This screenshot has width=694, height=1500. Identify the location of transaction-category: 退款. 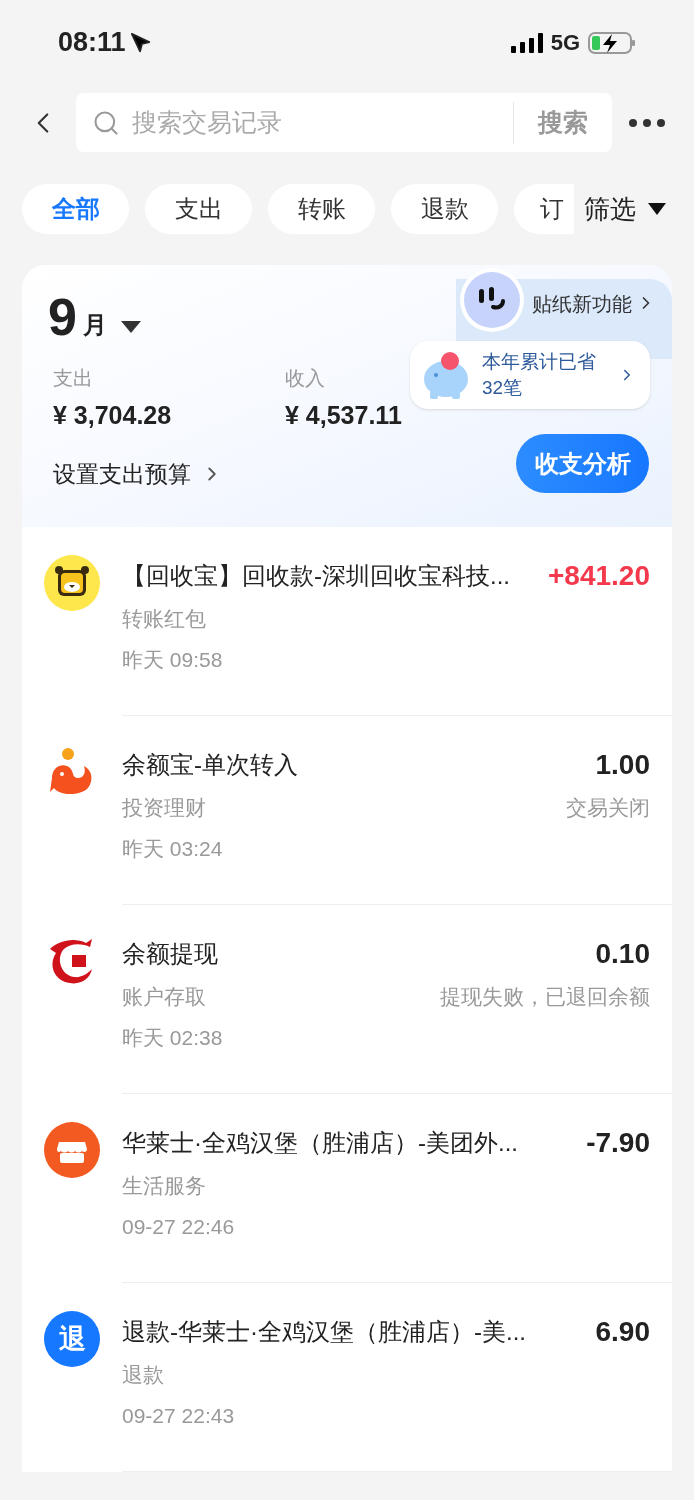
(143, 1375).